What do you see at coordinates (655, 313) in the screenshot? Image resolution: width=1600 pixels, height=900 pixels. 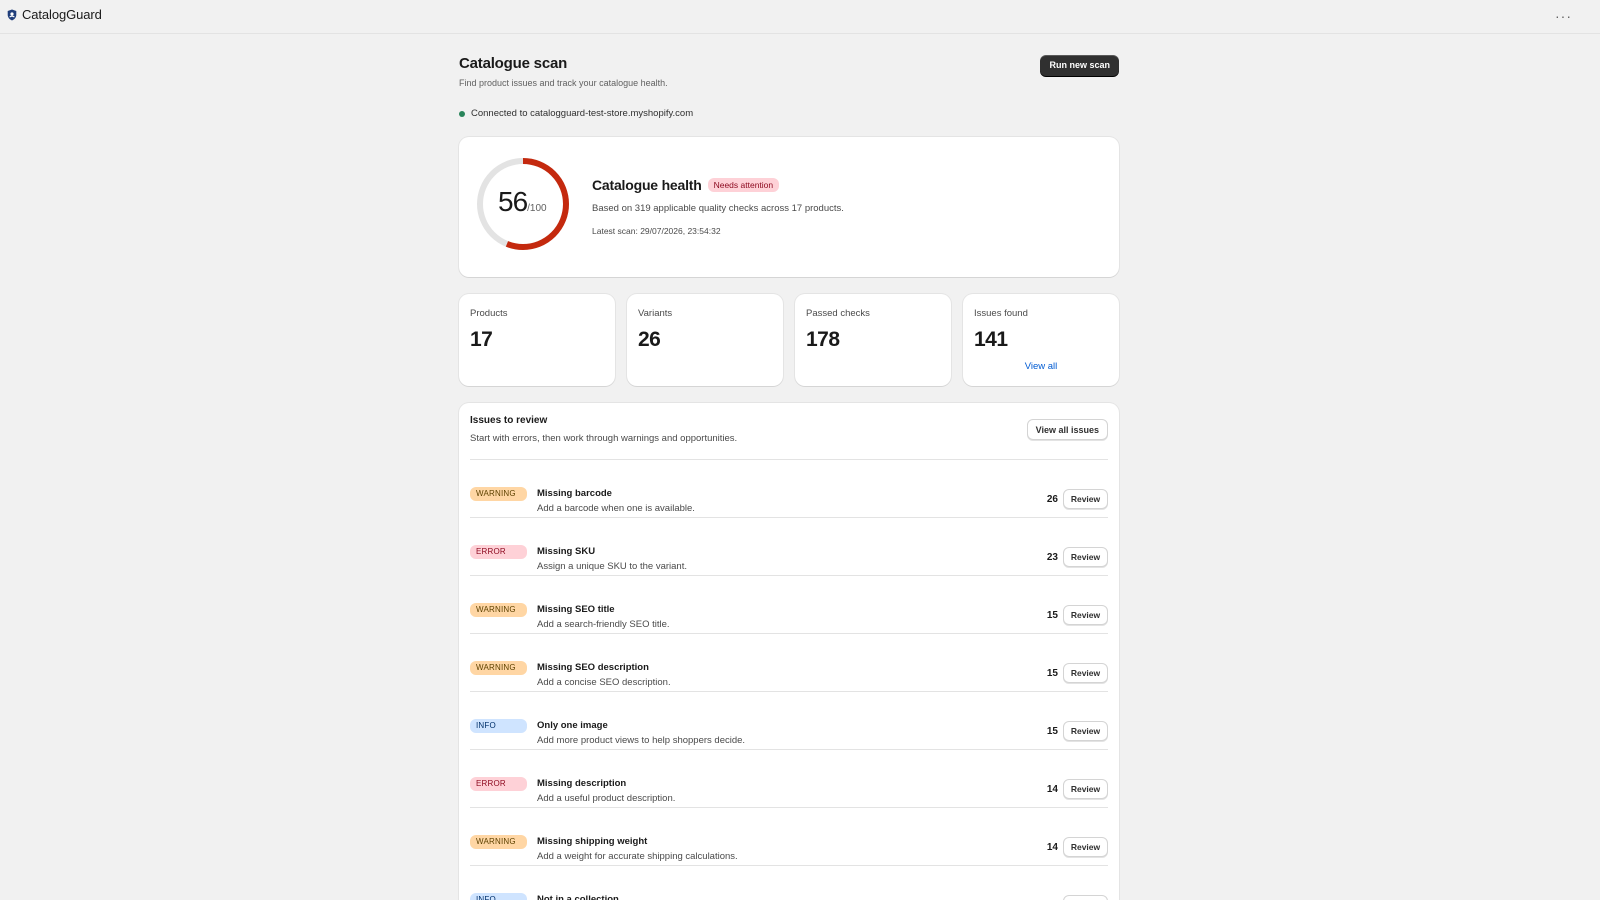 I see `stat-label: Variants` at bounding box center [655, 313].